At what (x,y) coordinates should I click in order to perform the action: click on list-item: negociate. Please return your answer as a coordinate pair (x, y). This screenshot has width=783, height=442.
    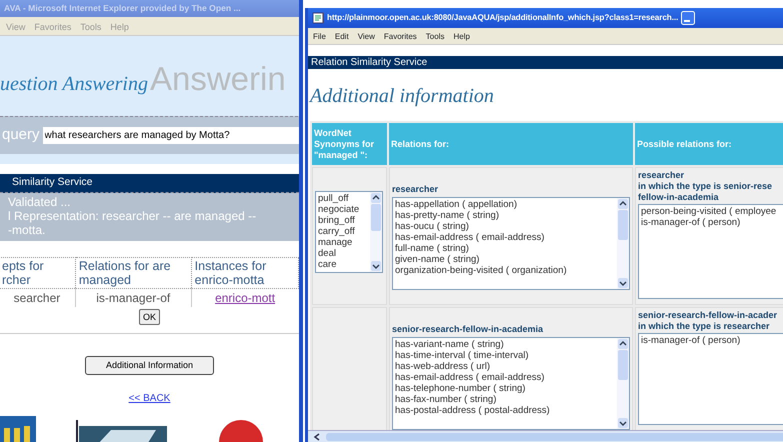
    Looking at the image, I should click on (343, 209).